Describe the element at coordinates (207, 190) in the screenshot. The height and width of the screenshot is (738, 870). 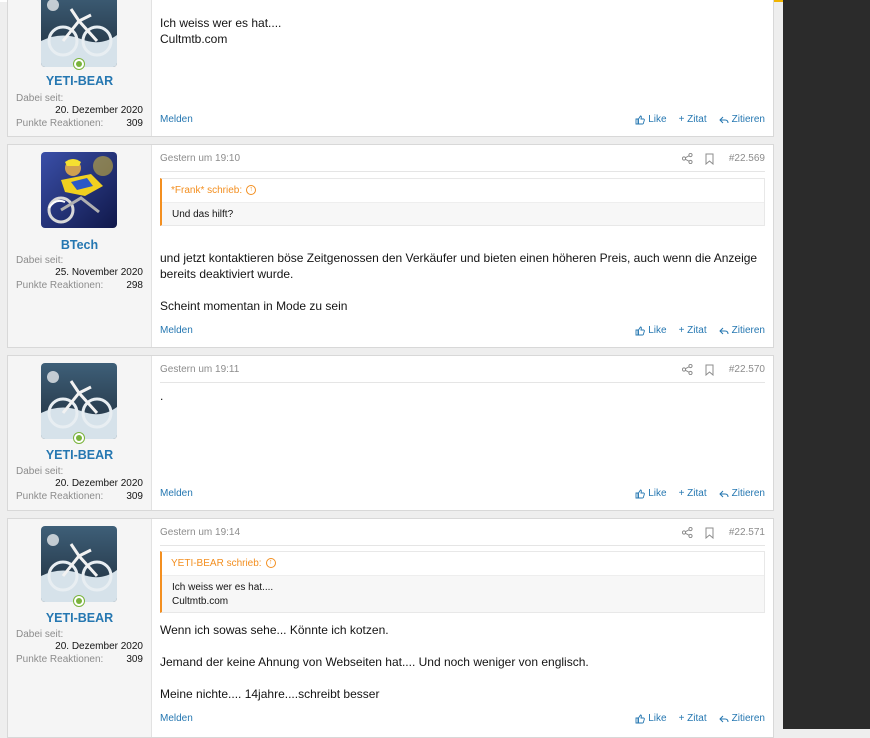
I see `quote-author: *Frank* schrieb:` at that location.